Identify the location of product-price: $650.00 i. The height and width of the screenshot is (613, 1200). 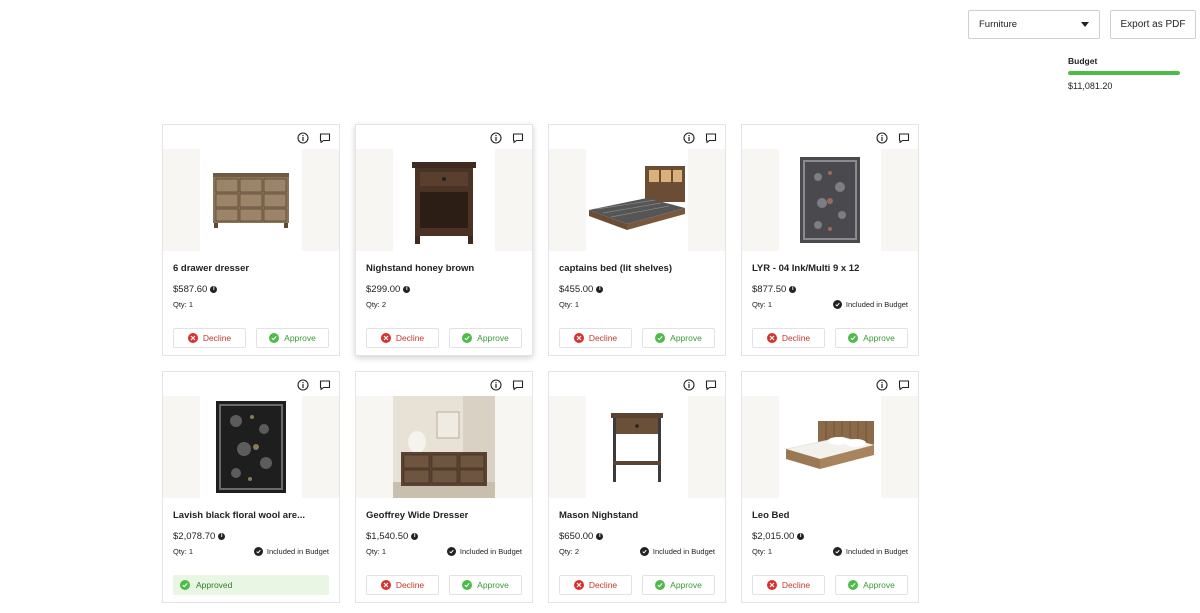
(581, 536).